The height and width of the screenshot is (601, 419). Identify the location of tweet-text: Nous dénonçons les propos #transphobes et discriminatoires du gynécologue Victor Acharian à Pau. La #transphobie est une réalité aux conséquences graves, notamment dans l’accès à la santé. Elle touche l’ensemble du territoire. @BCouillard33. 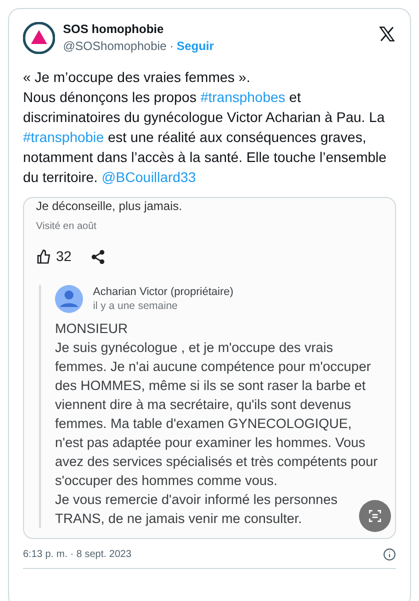
(205, 137).